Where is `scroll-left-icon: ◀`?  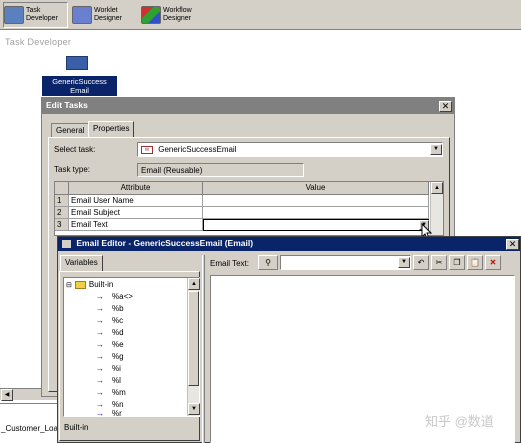
scroll-left-icon: ◀ is located at coordinates (7, 395).